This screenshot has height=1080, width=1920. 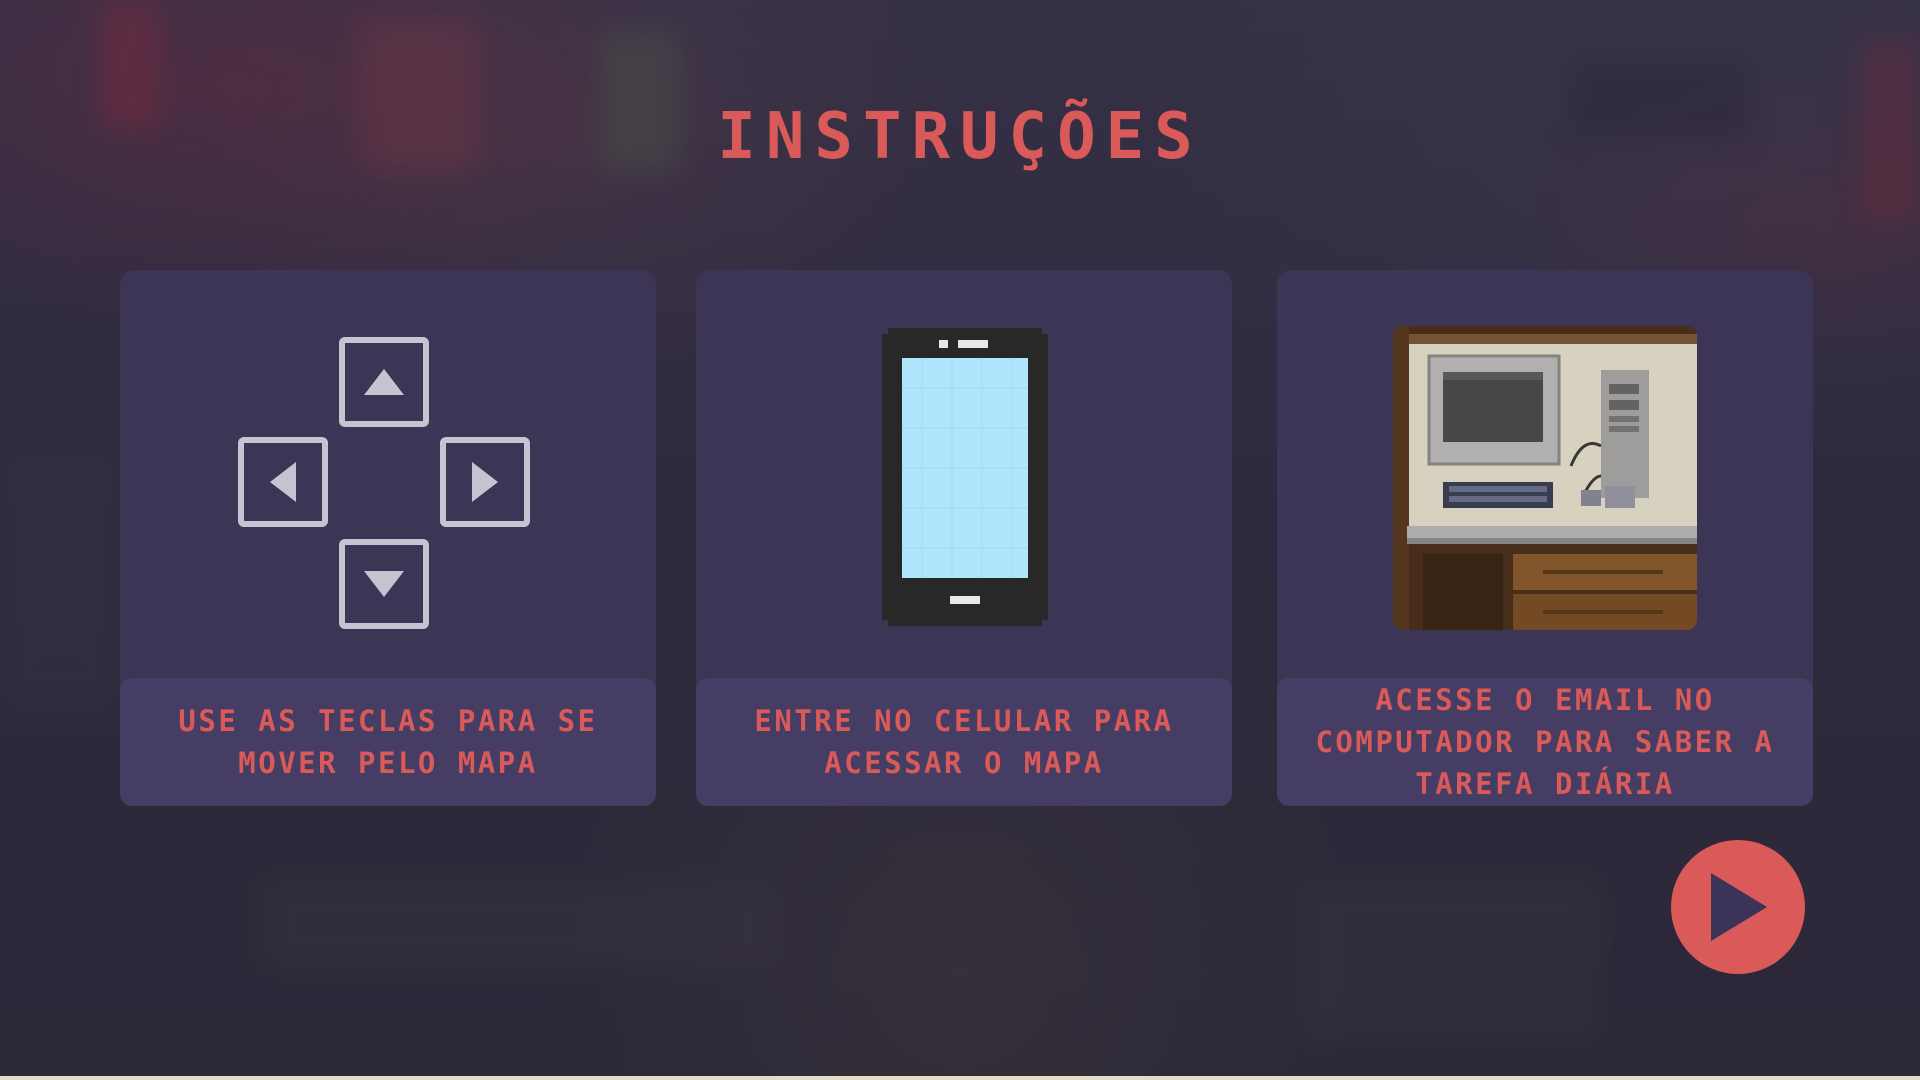 I want to click on card-caption: ENTRE NO CELULAR PARA ACESSAR O MAPA, so click(x=964, y=742).